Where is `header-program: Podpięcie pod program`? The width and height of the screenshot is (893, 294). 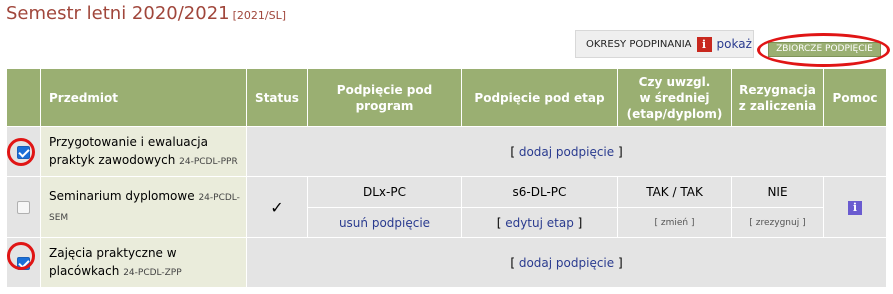 header-program: Podpięcie pod program is located at coordinates (384, 97).